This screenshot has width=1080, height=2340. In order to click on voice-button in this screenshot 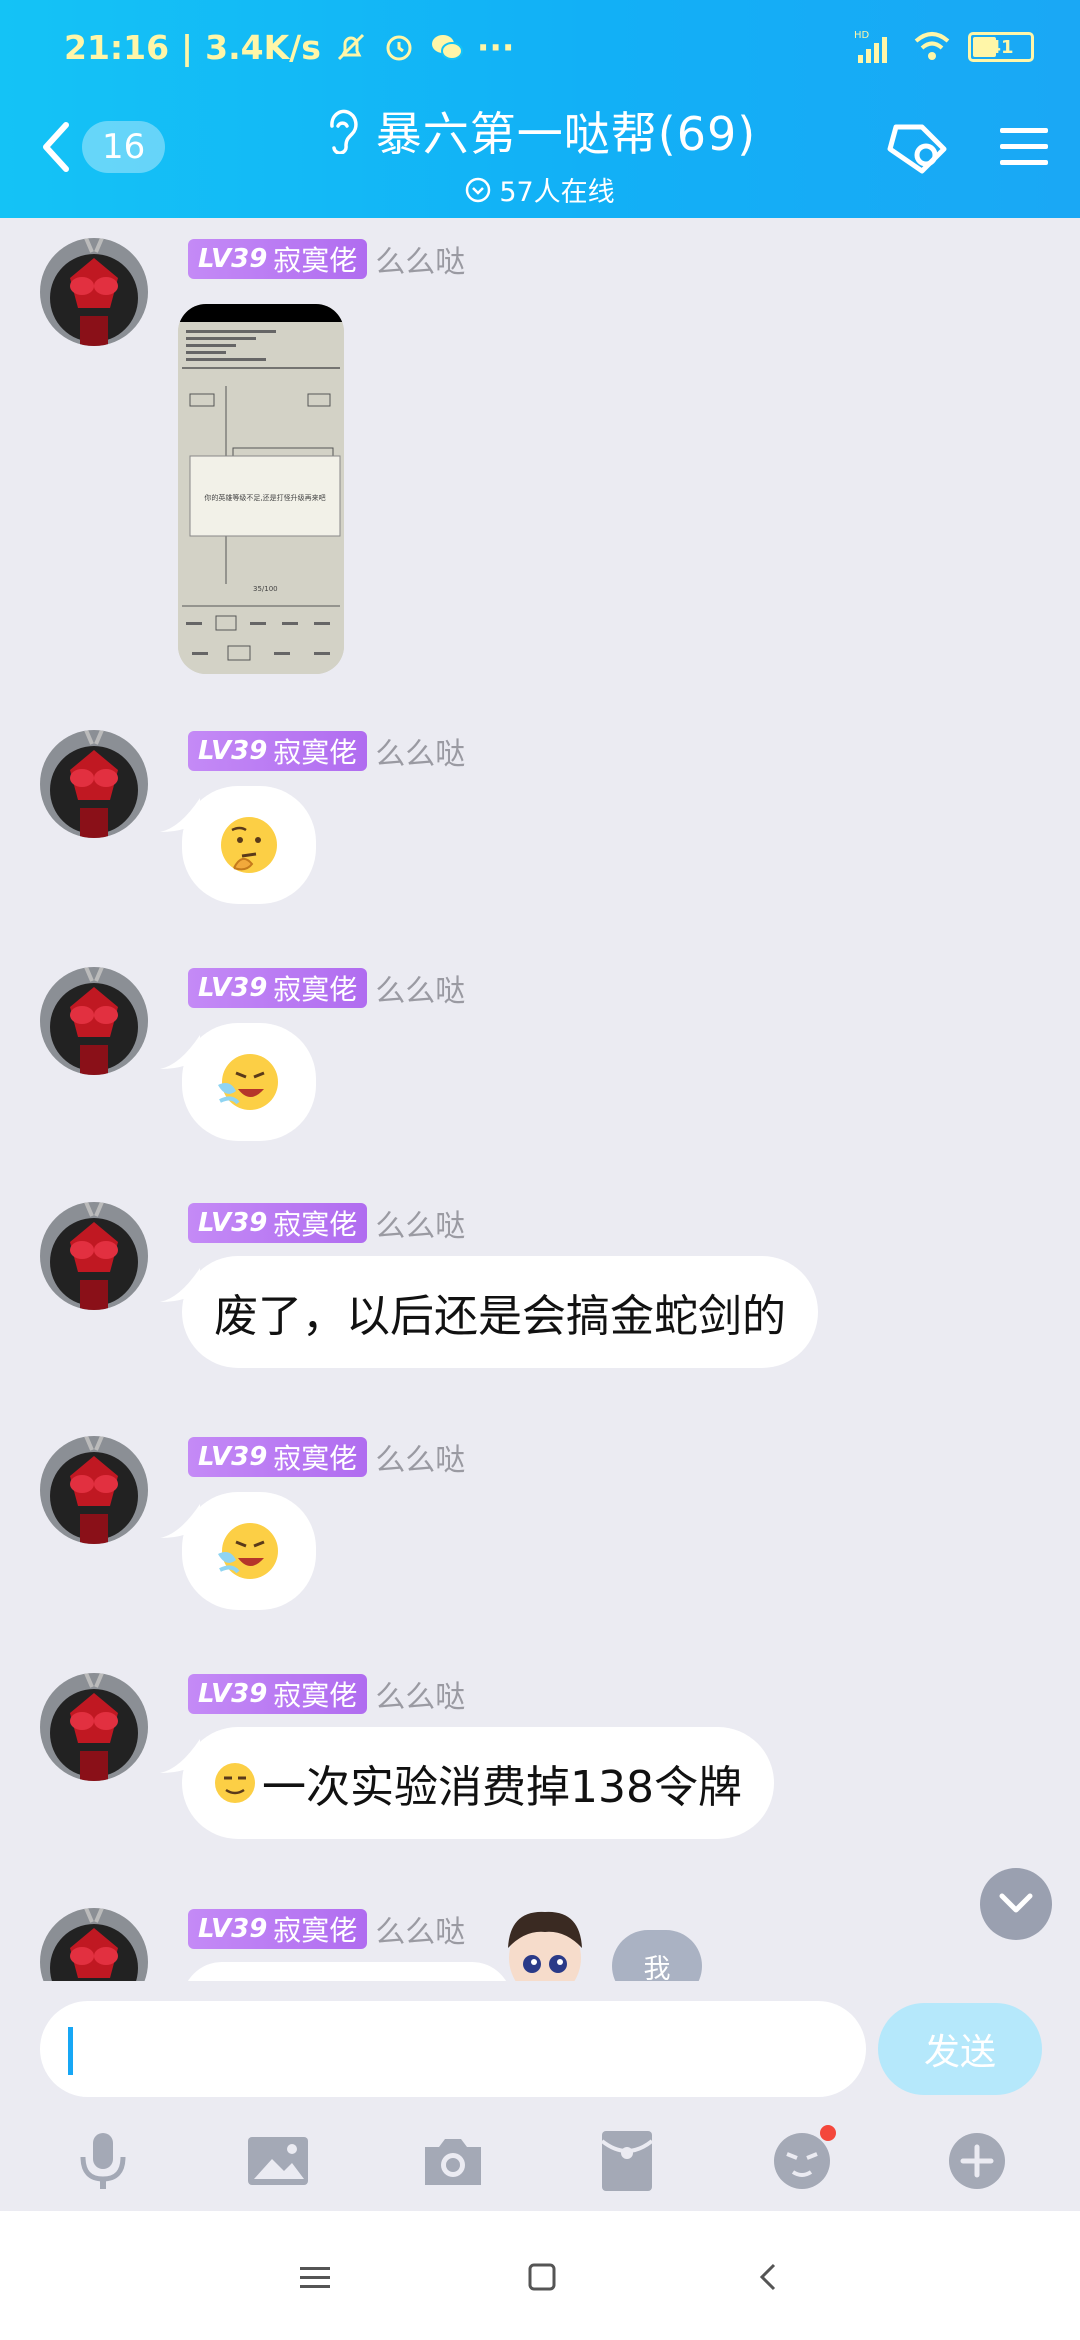, I will do `click(103, 2161)`.